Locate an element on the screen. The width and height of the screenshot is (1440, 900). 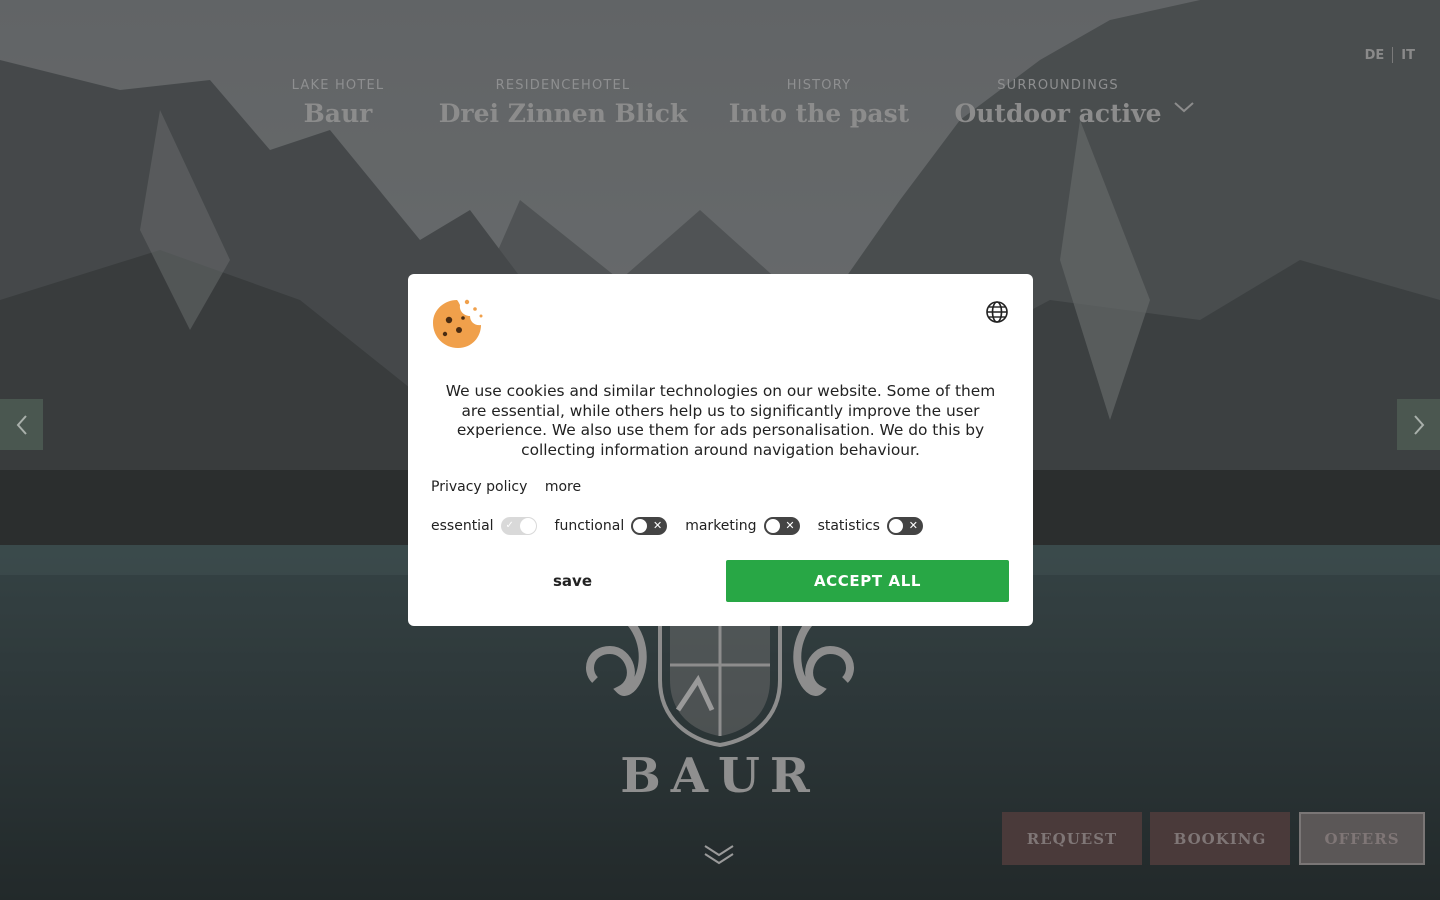
cookie-icon is located at coordinates (458, 323).